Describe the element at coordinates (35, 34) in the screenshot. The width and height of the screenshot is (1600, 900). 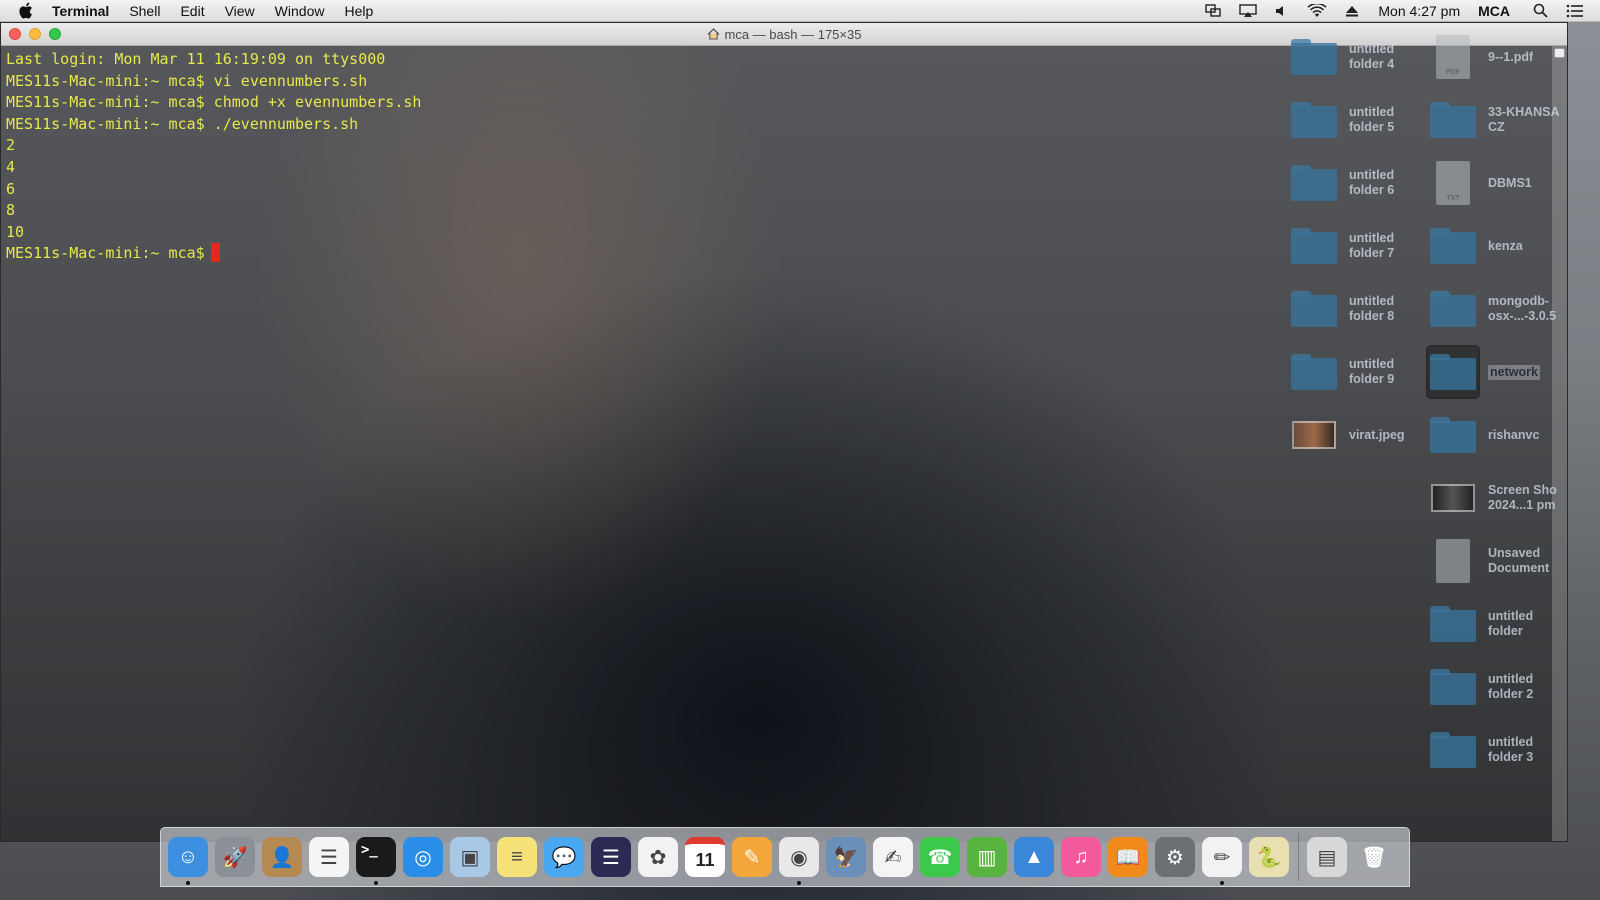
I see `minimize-button` at that location.